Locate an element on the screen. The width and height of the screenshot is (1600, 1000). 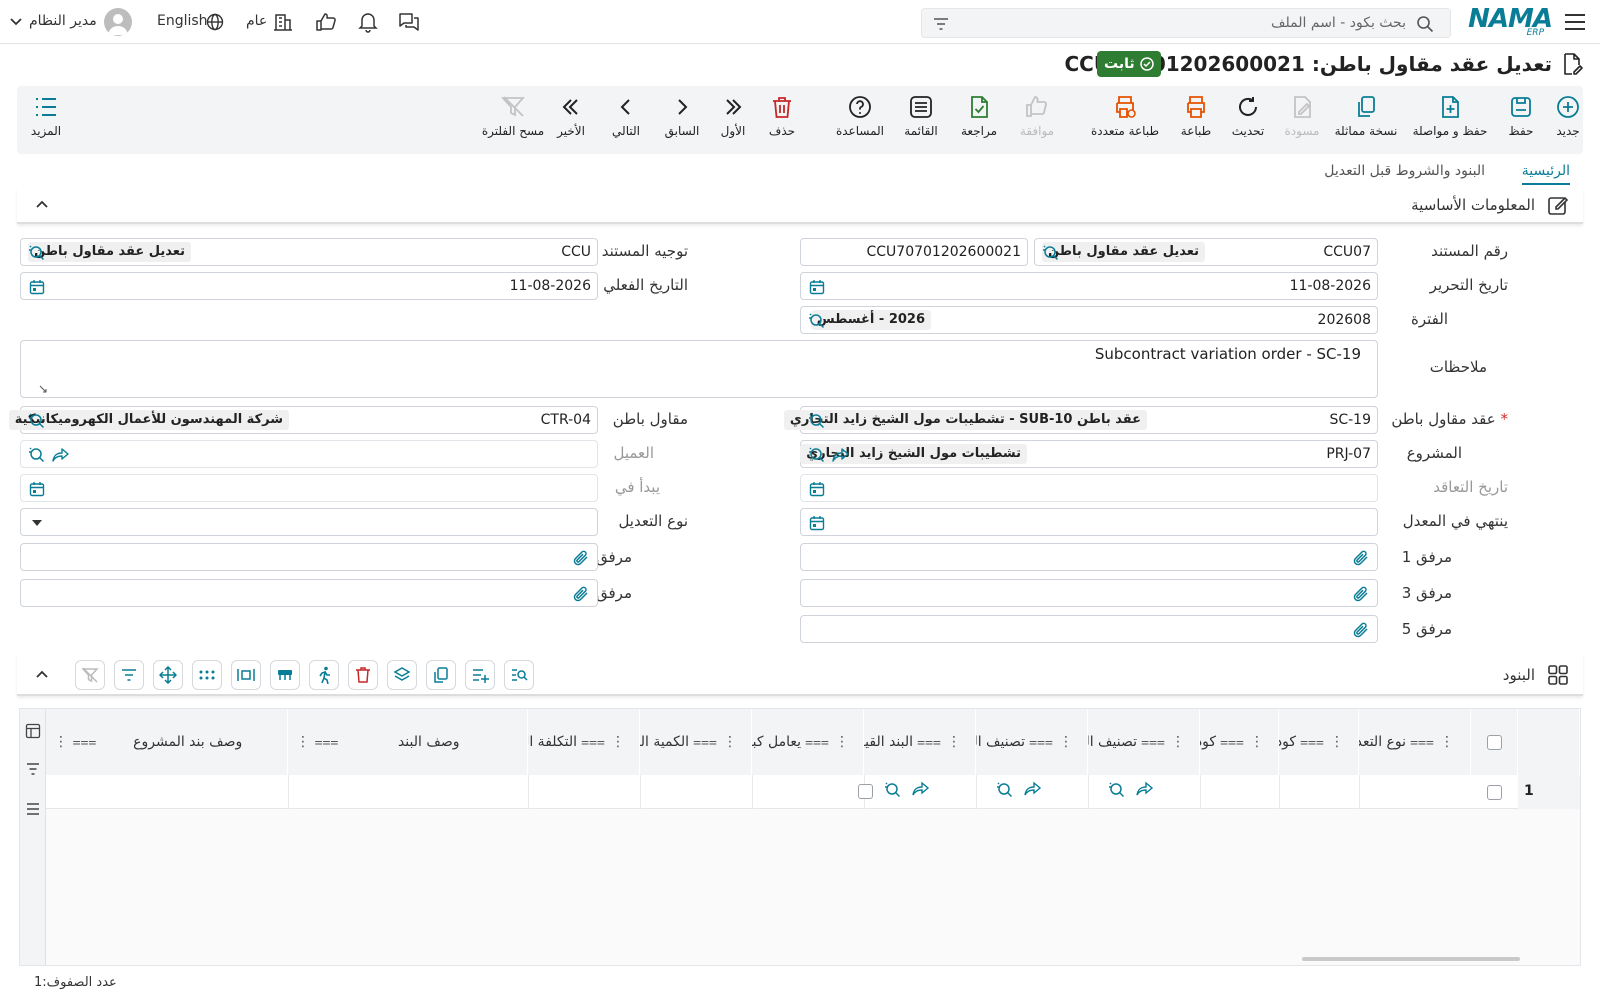
delete-button: حذف is located at coordinates (782, 116).